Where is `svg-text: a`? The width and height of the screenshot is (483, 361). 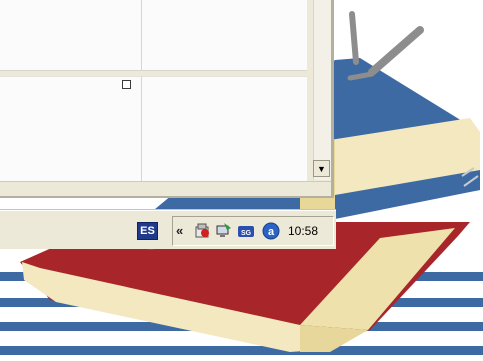 svg-text: a is located at coordinates (271, 232).